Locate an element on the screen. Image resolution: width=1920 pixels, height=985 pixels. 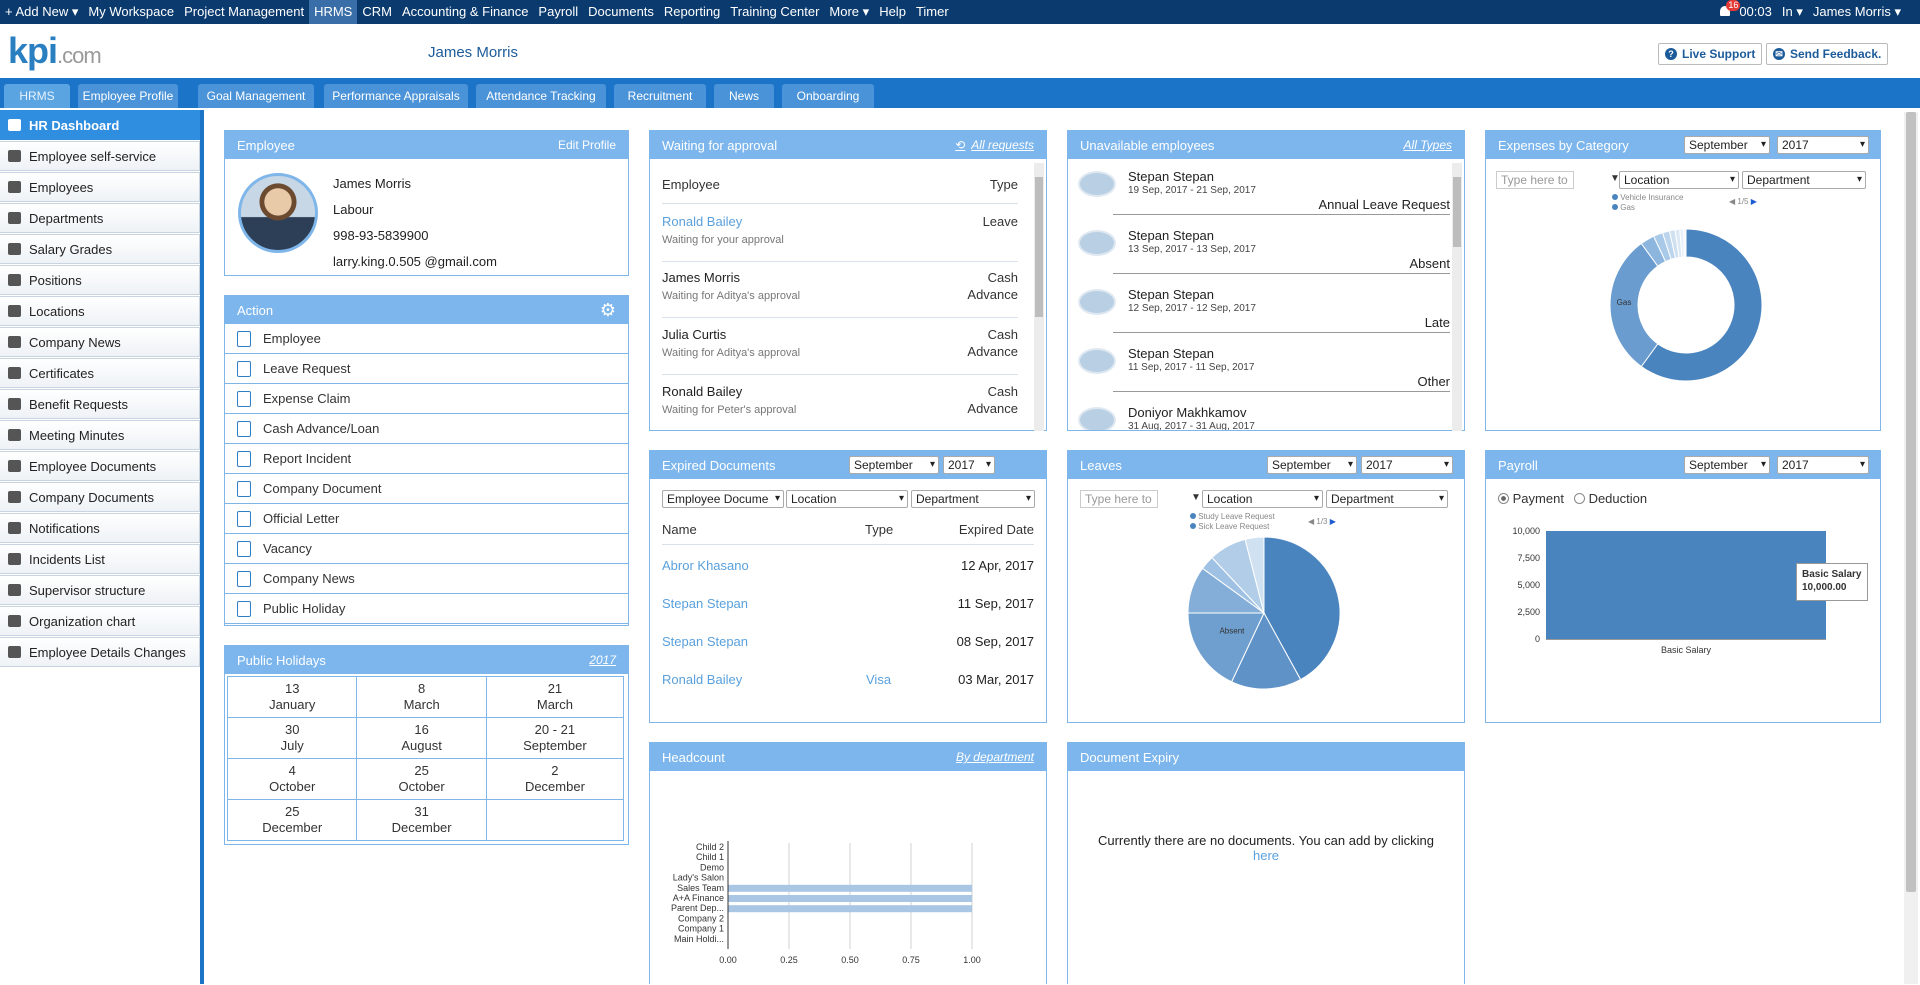
sidebar-item-notifications: Notifications is located at coordinates (100, 528).